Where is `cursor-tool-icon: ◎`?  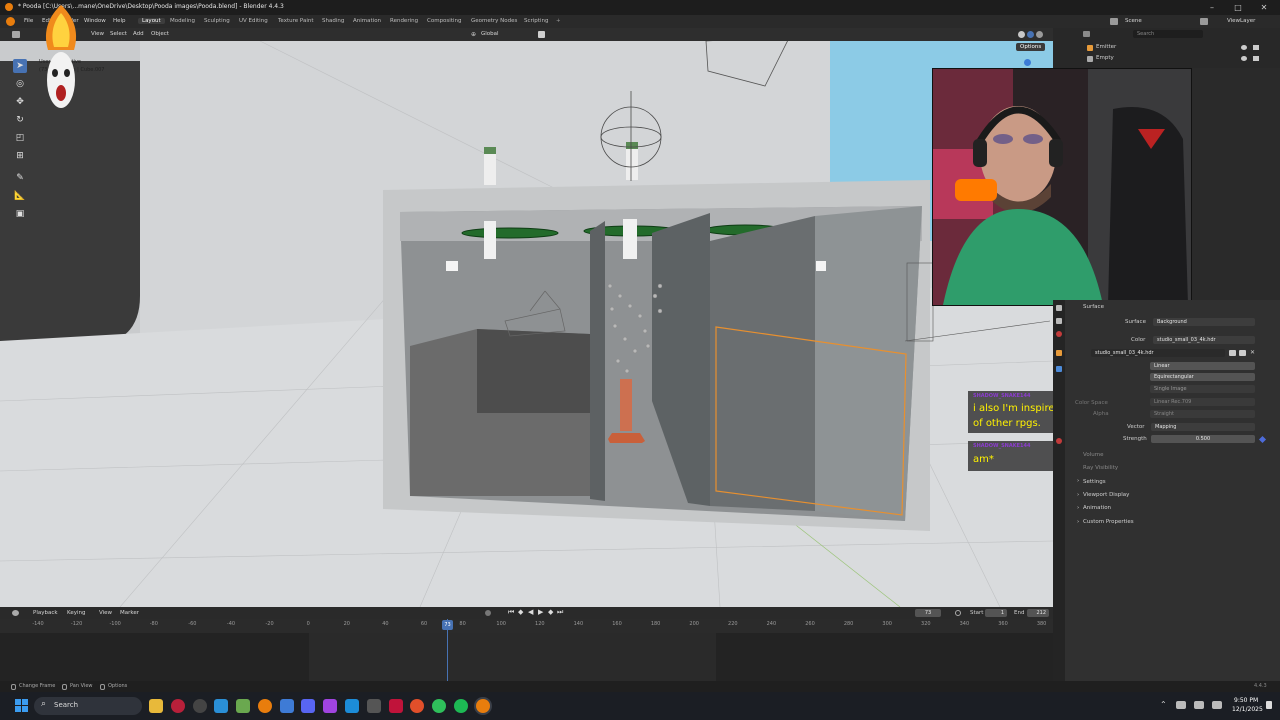 cursor-tool-icon: ◎ is located at coordinates (20, 84).